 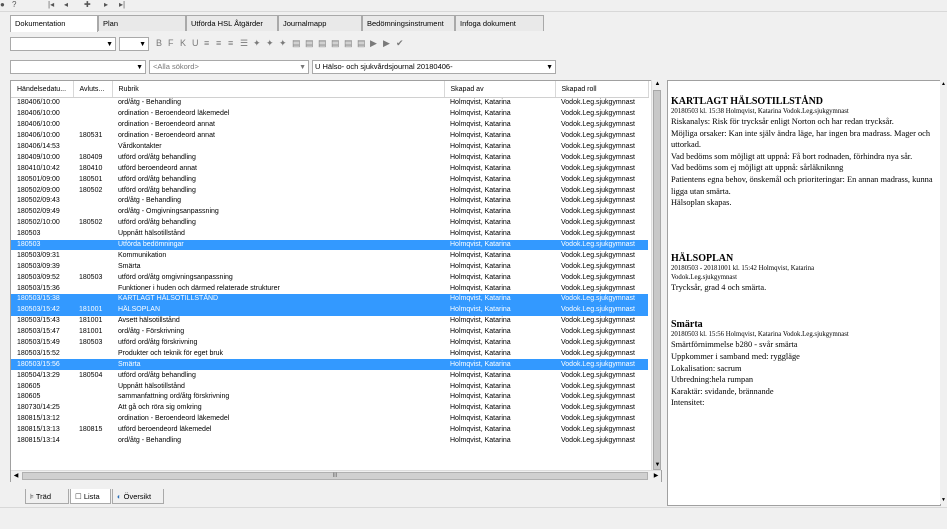 What do you see at coordinates (361, 43) in the screenshot?
I see `note-icon: ▤` at bounding box center [361, 43].